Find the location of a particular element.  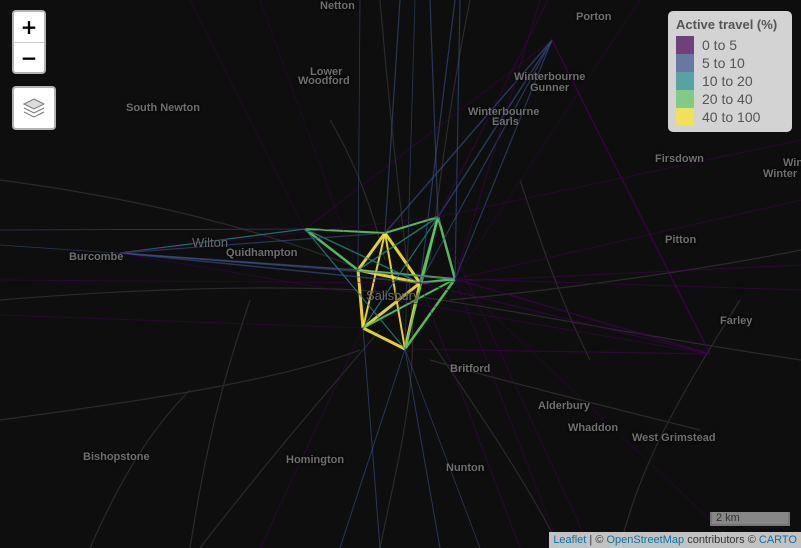

place-label: Wilton is located at coordinates (210, 242).